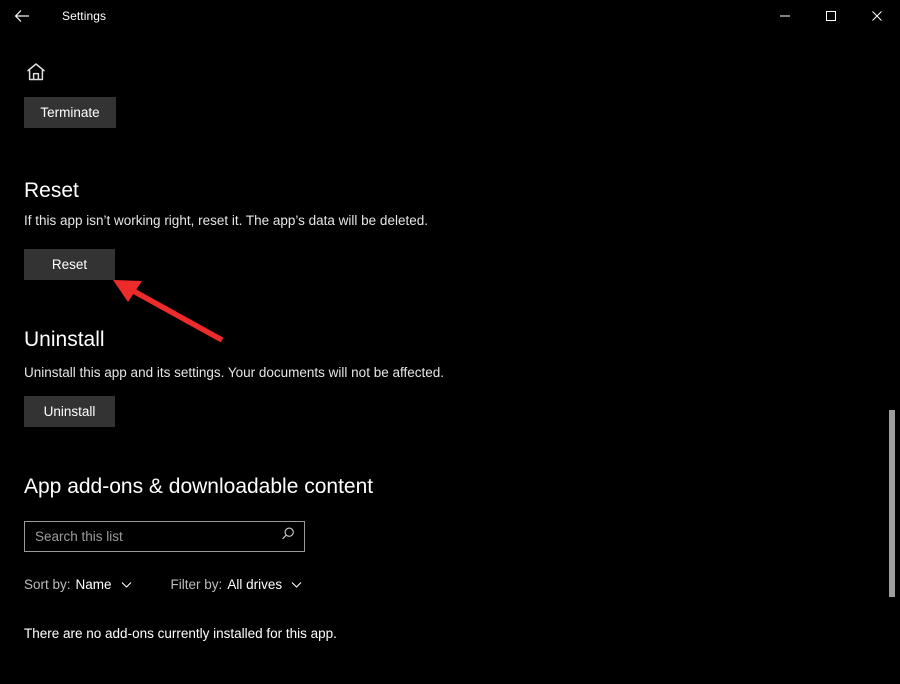 The width and height of the screenshot is (900, 684). I want to click on minimize-icon, so click(785, 16).